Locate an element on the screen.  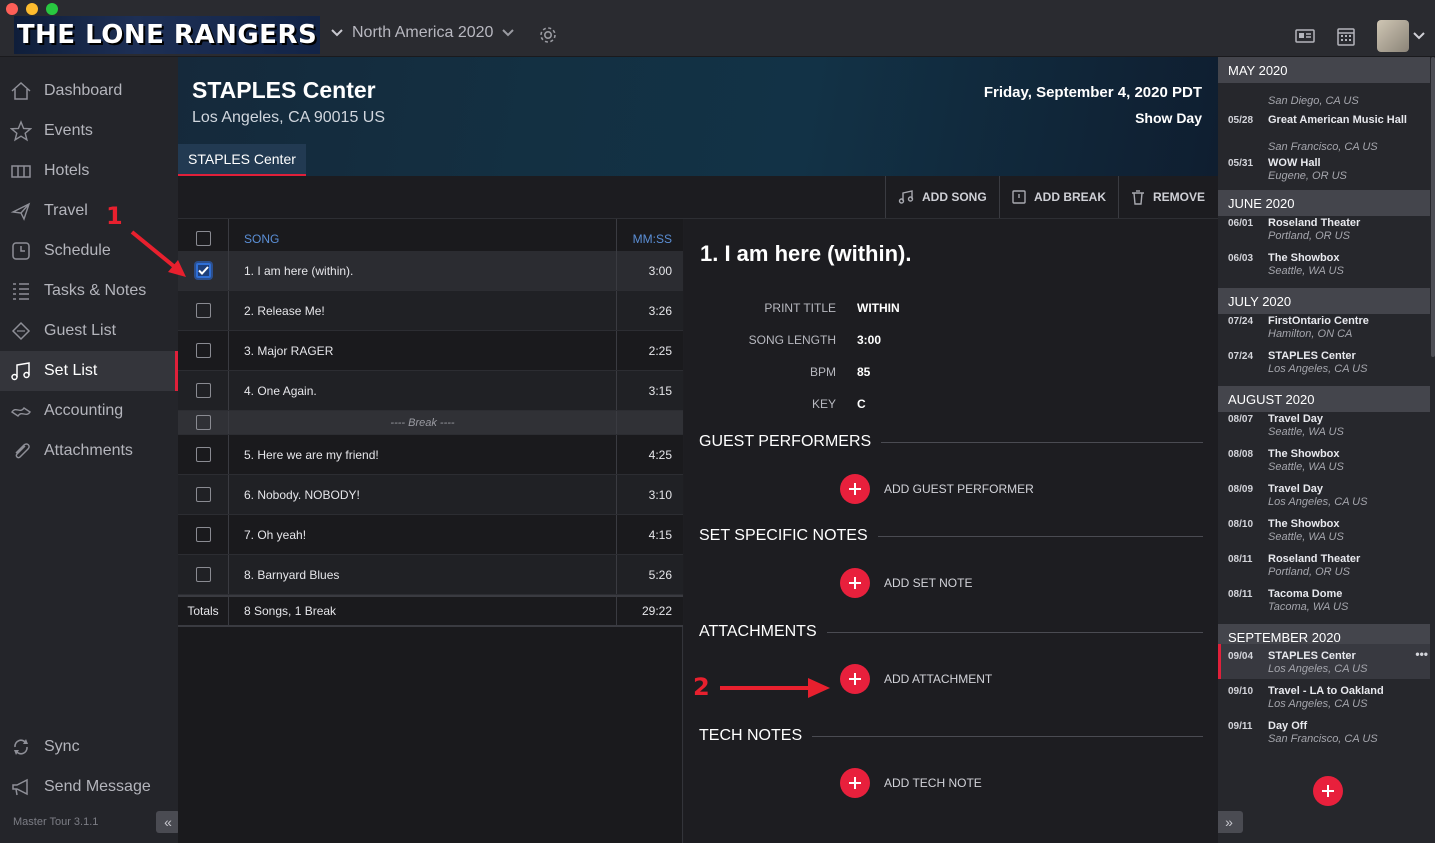
sidebar-item-travel: Travel is located at coordinates (89, 211).